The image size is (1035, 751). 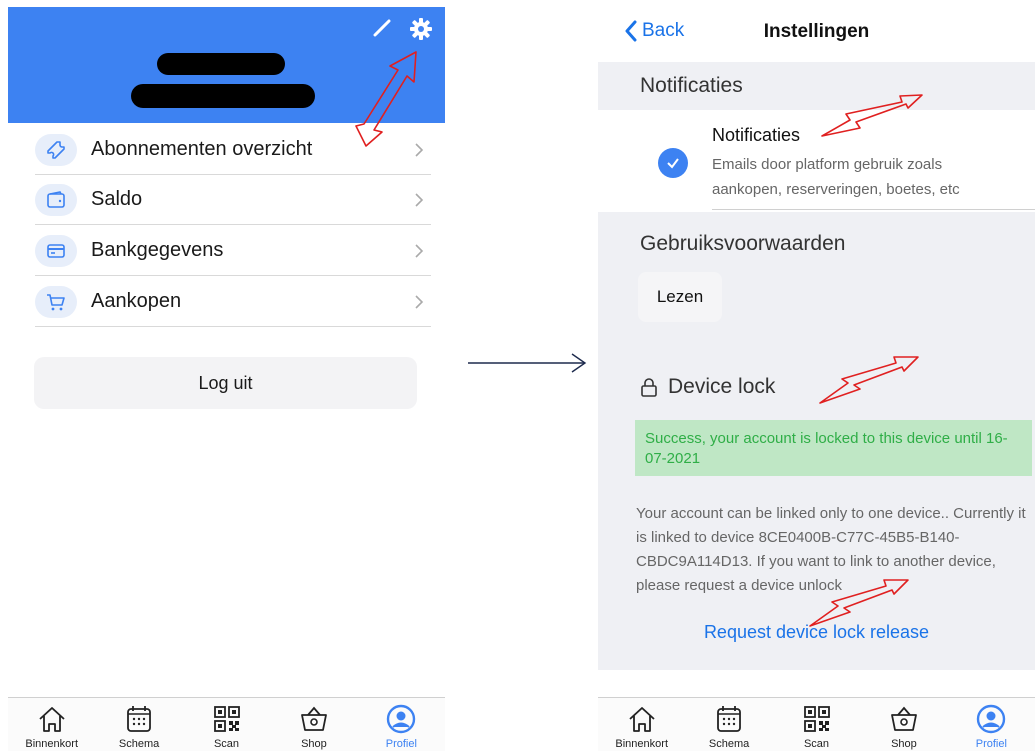 I want to click on redacted-email, so click(x=223, y=96).